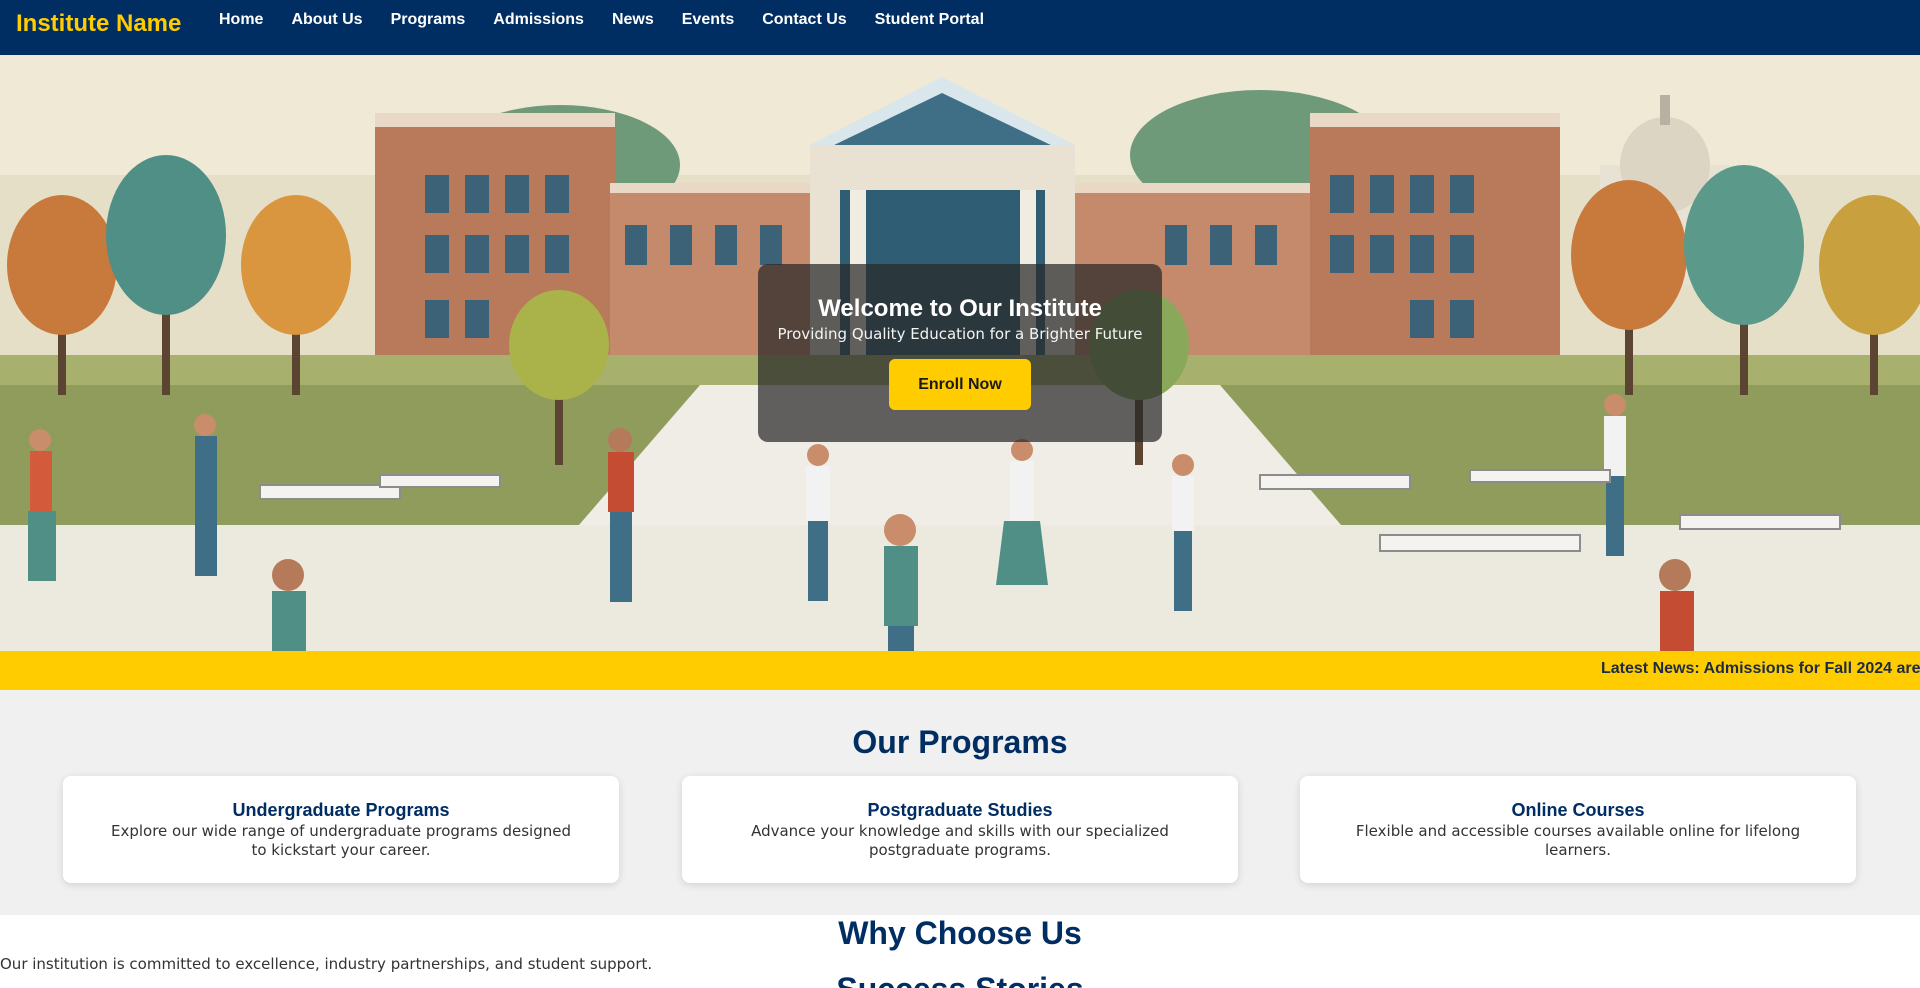 The image size is (1920, 988). I want to click on success-stories-heading: Success Stories, so click(960, 979).